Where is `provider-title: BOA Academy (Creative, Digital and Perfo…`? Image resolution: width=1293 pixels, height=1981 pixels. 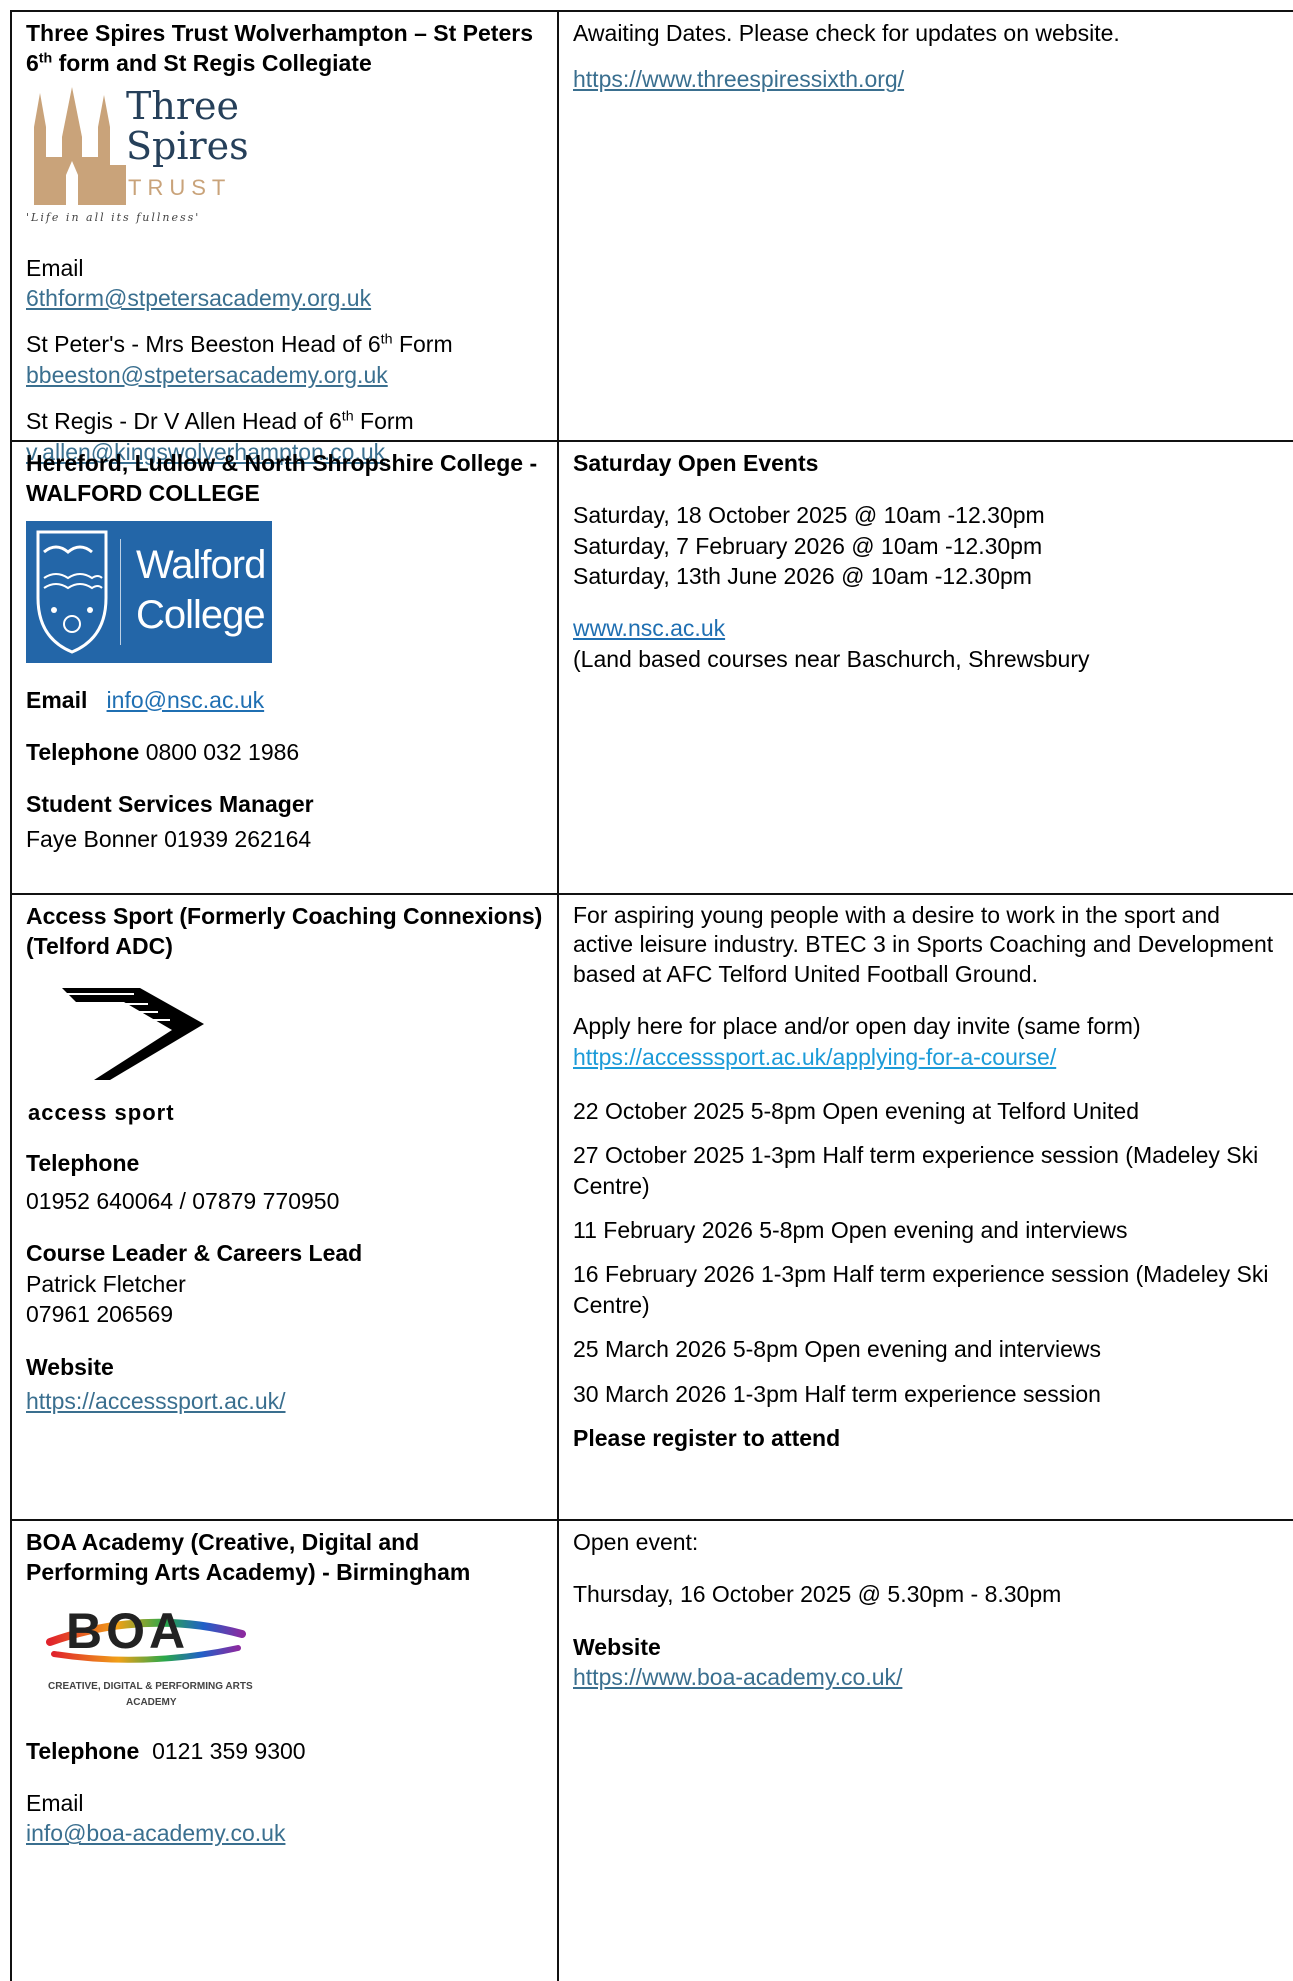
provider-title: BOA Academy (Creative, Digital and Perfo… is located at coordinates (248, 1557).